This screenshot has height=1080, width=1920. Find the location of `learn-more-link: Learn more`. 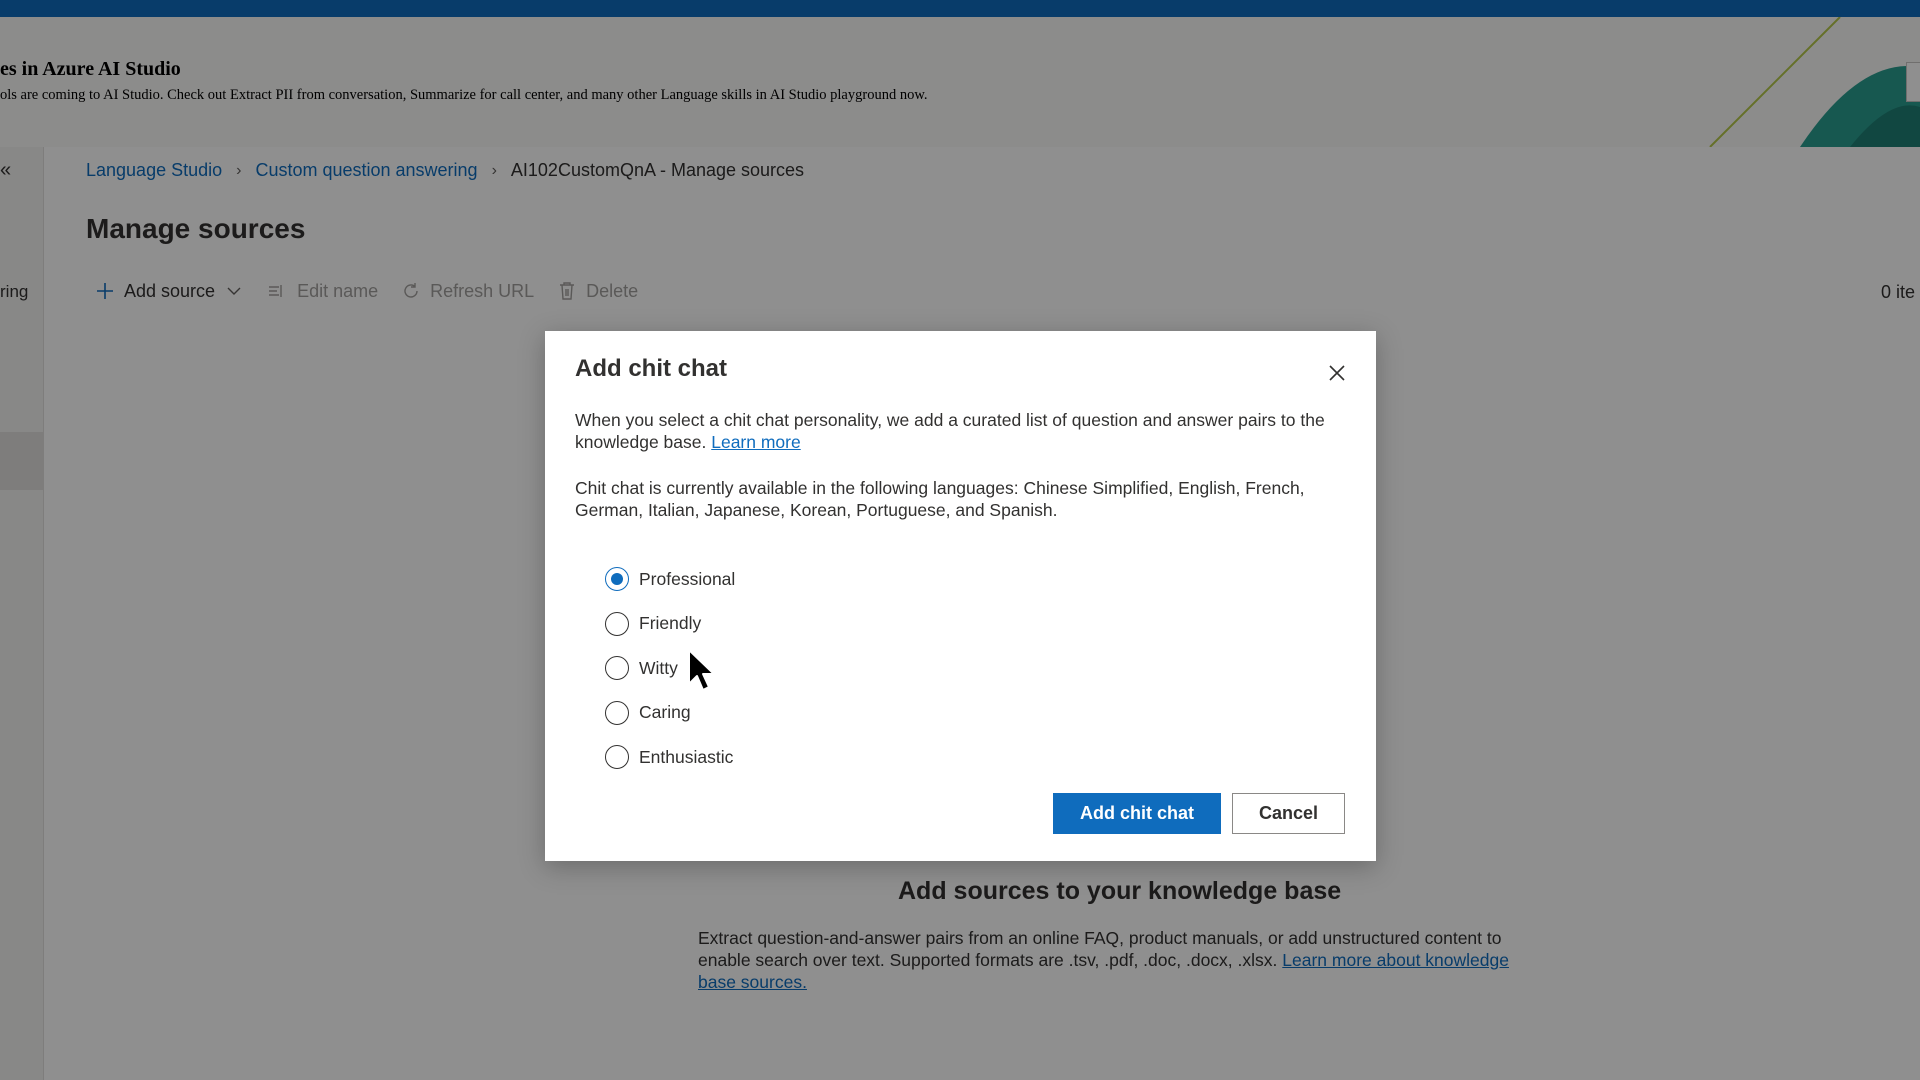

learn-more-link: Learn more is located at coordinates (756, 442).